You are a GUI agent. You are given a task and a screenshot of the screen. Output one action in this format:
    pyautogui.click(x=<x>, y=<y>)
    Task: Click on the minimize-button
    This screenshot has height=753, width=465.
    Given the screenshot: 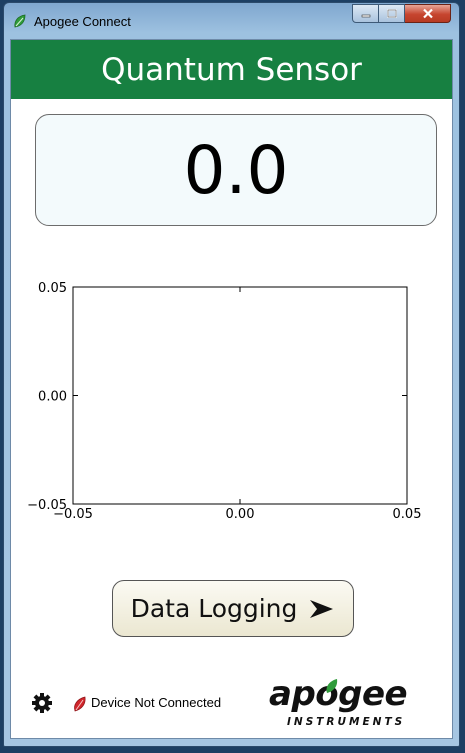 What is the action you would take?
    pyautogui.click(x=365, y=13)
    